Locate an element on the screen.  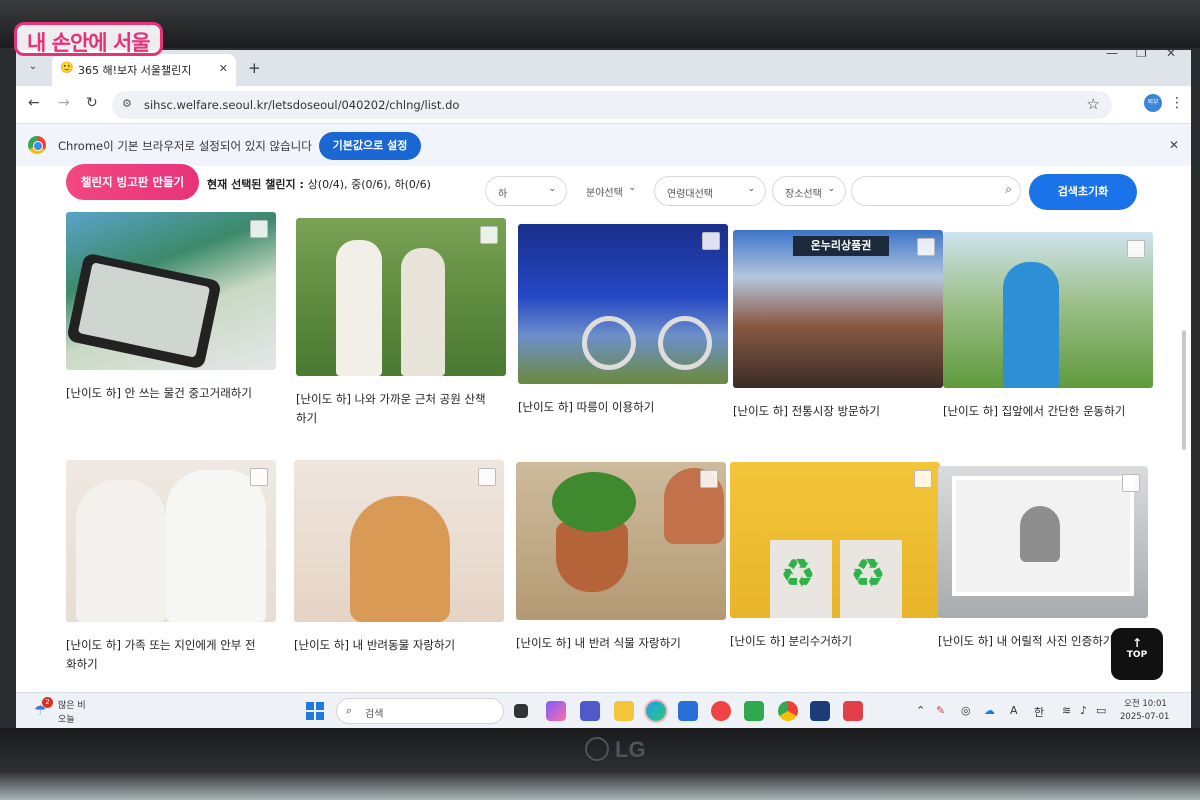
difficulty-value: 하 is located at coordinates (503, 194).